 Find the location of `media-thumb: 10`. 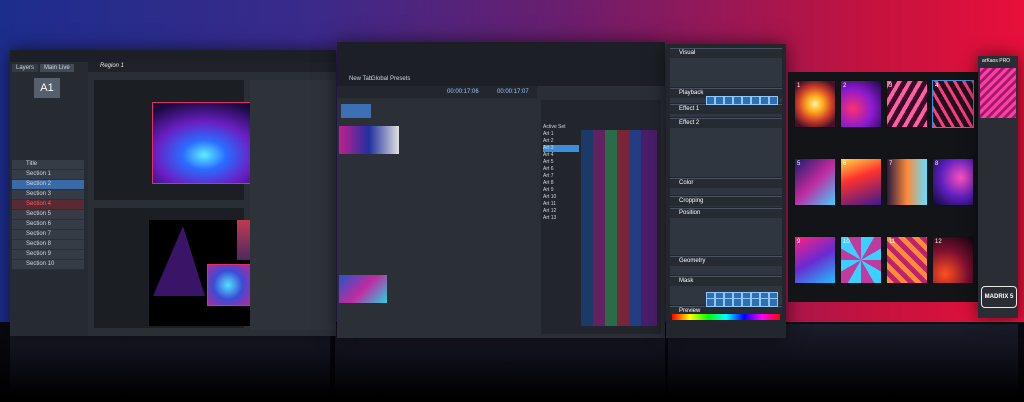

media-thumb: 10 is located at coordinates (861, 260).